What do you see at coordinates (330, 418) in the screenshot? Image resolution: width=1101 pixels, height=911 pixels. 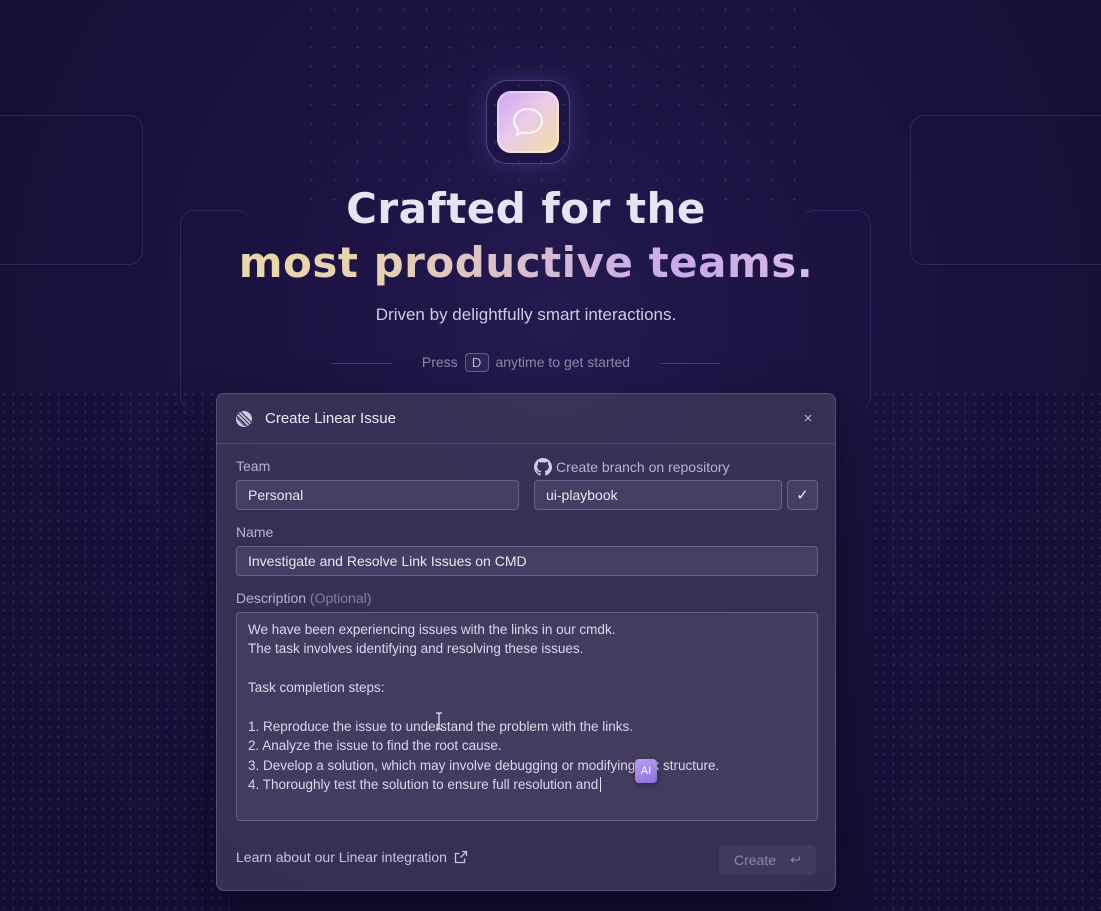 I see `dialog-title: Create Linear Issue` at bounding box center [330, 418].